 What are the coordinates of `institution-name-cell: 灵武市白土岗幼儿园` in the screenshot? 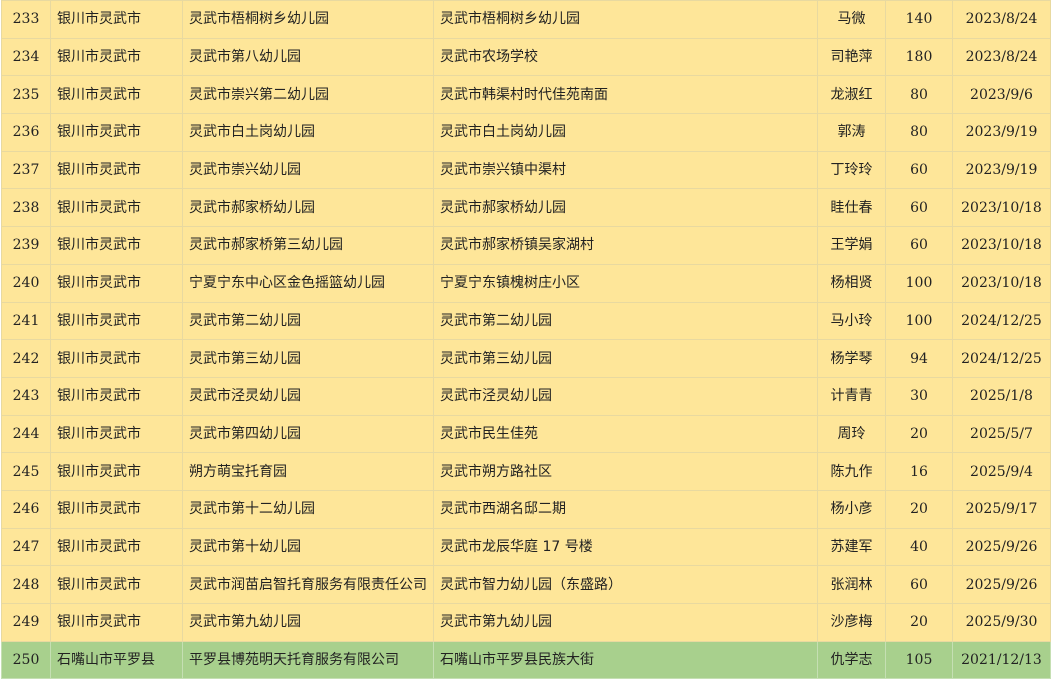 It's located at (308, 132).